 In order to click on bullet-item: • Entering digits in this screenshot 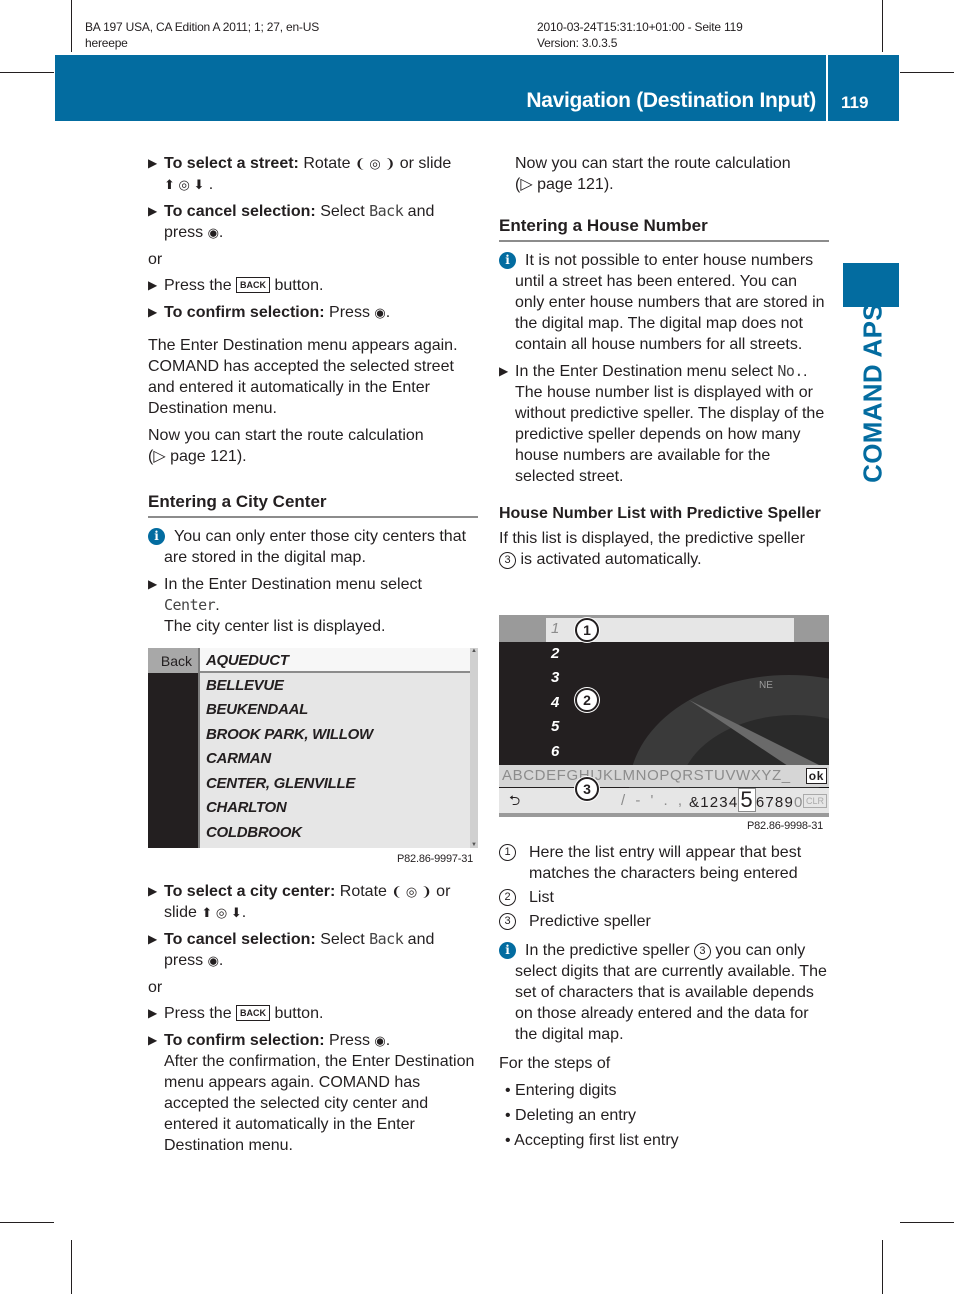, I will do `click(561, 1090)`.